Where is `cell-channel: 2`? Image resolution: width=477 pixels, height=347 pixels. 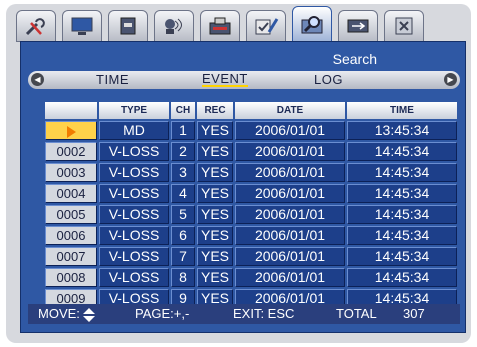 cell-channel: 2 is located at coordinates (183, 151).